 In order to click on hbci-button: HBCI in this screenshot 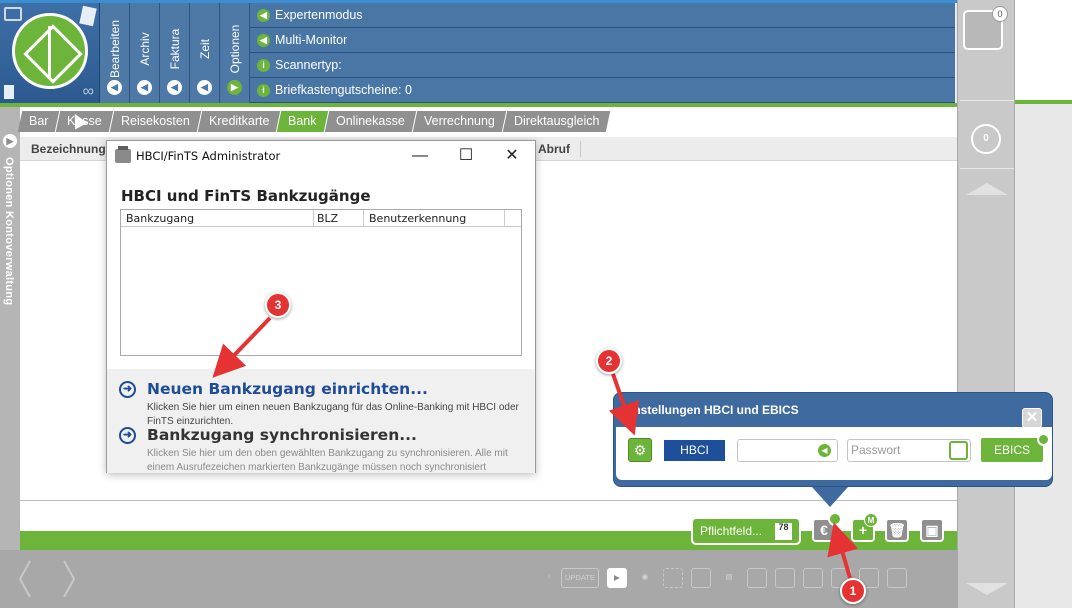, I will do `click(694, 450)`.